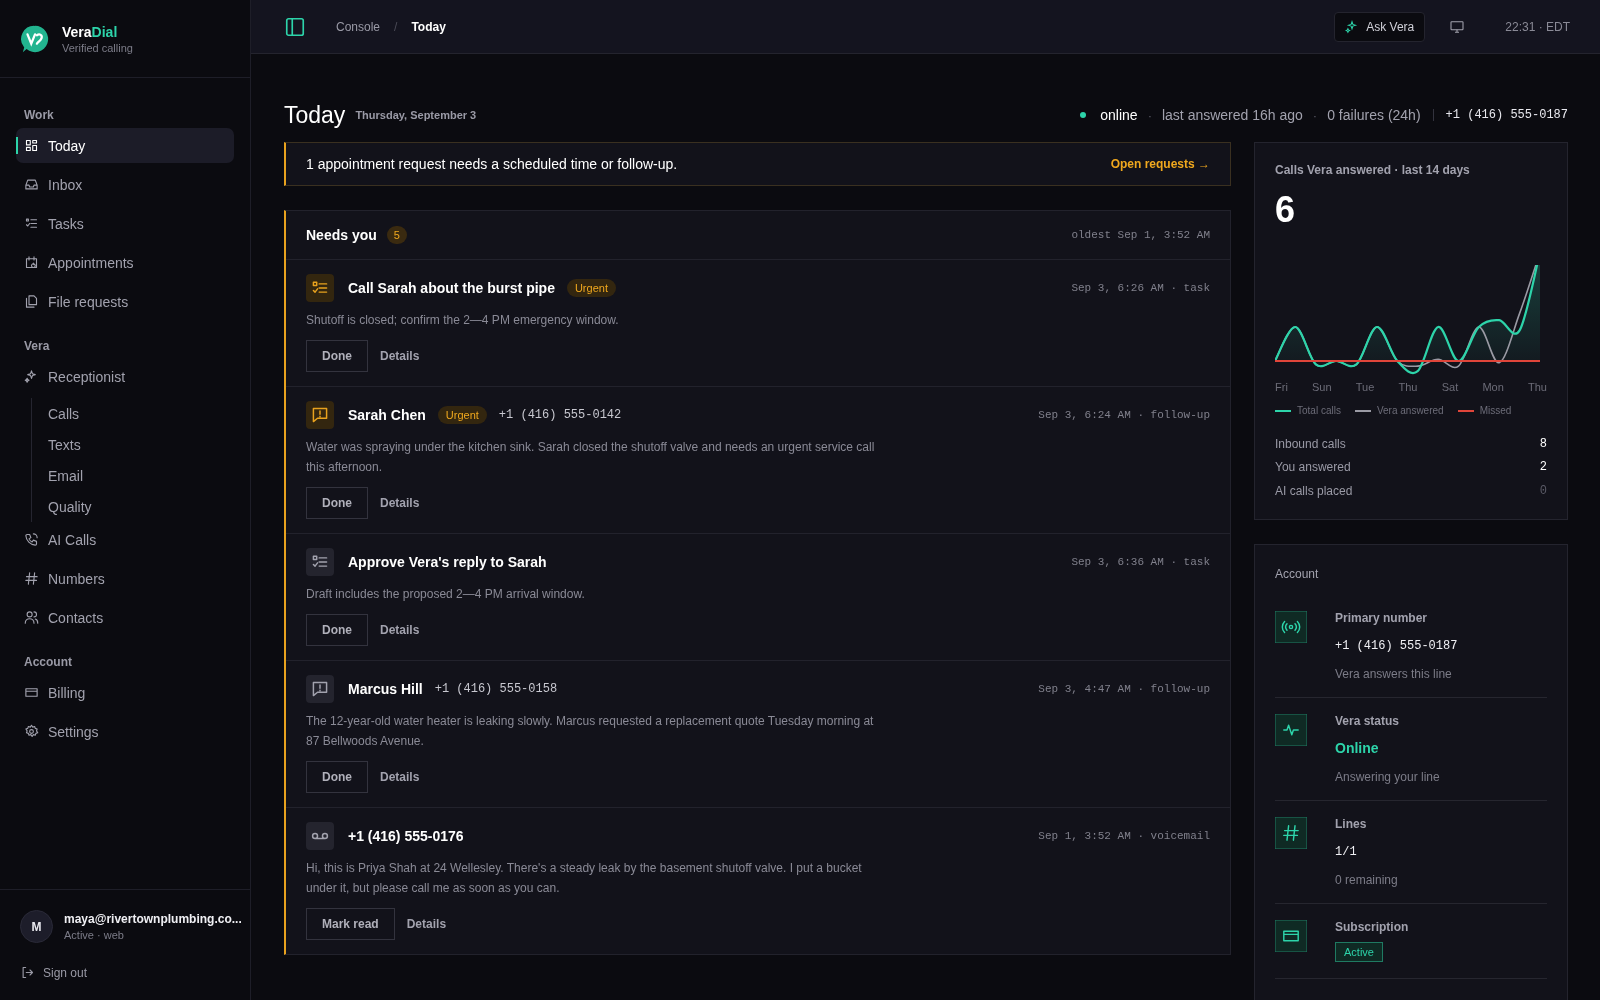  Describe the element at coordinates (1380, 26) in the screenshot. I see `ask-vera-button: Ask Vera` at that location.